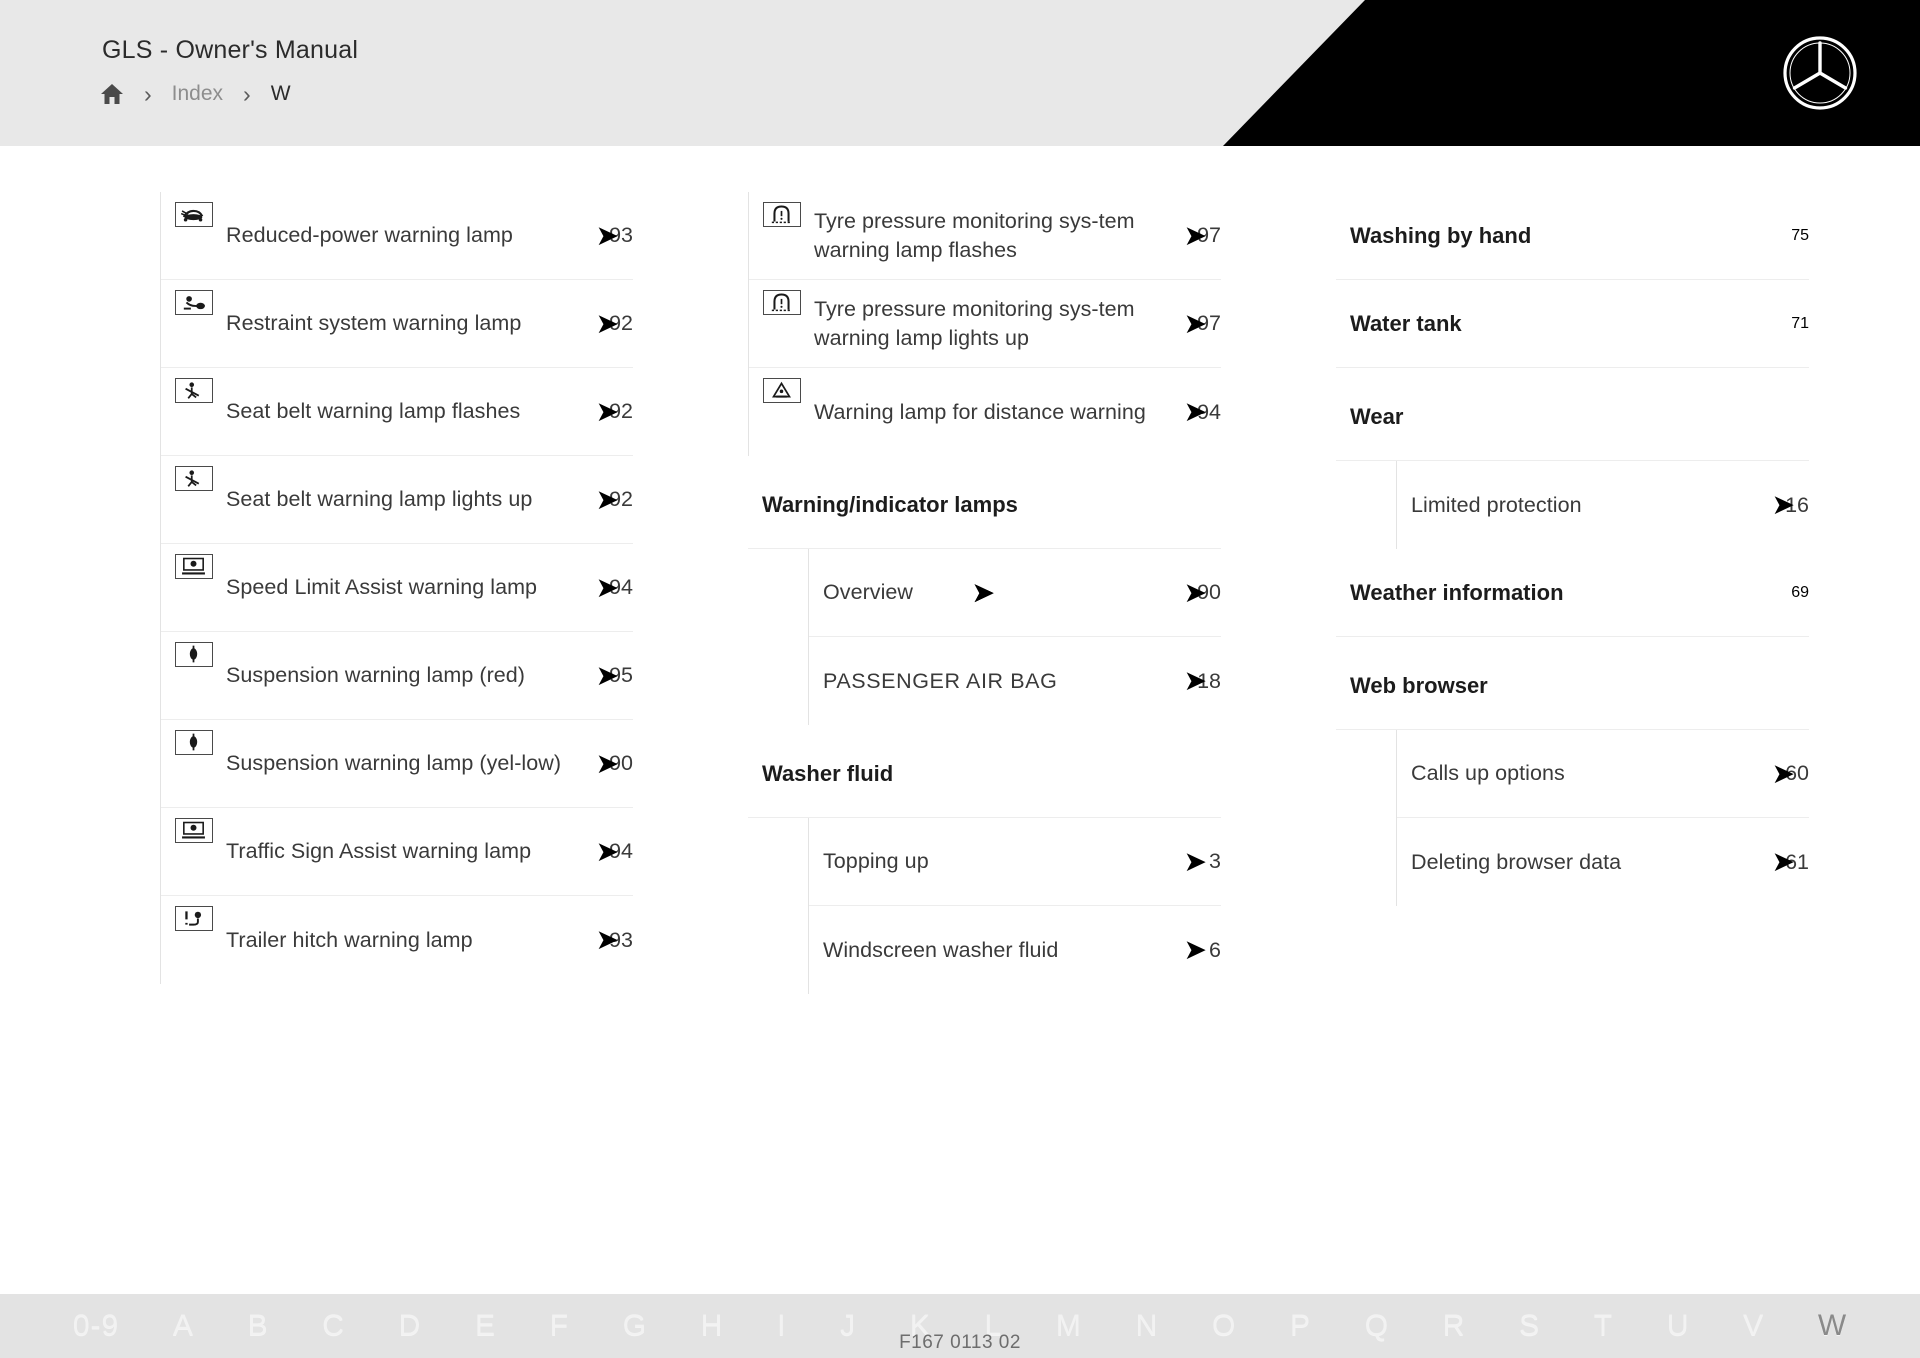  I want to click on section-heading-web-browser: Web browser, so click(1572, 683).